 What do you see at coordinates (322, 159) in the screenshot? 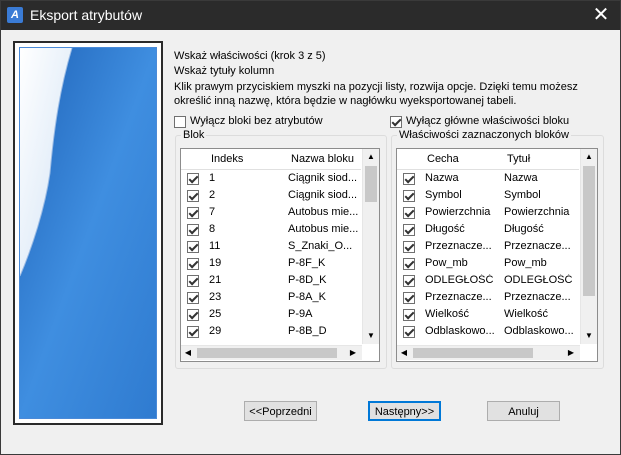
I see `column-header-block-name: Nazwa bloku` at bounding box center [322, 159].